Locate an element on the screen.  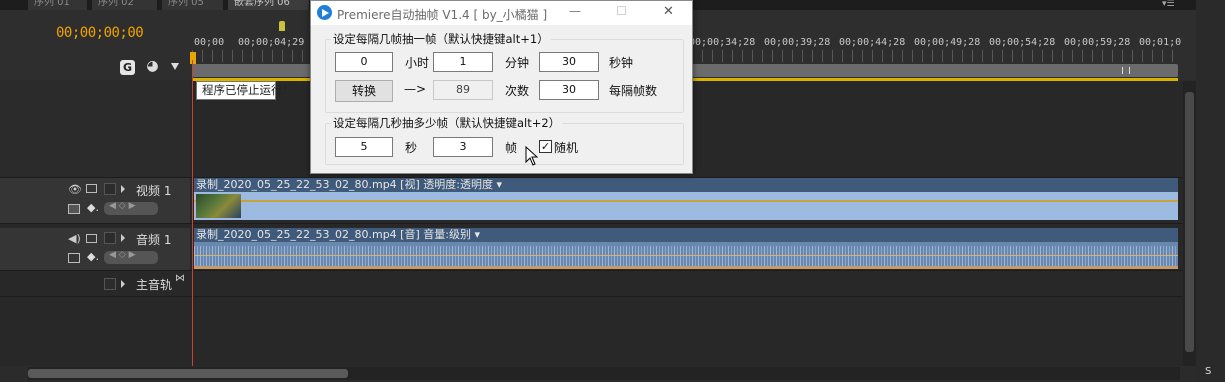
marker-icon: ◕ is located at coordinates (152, 66).